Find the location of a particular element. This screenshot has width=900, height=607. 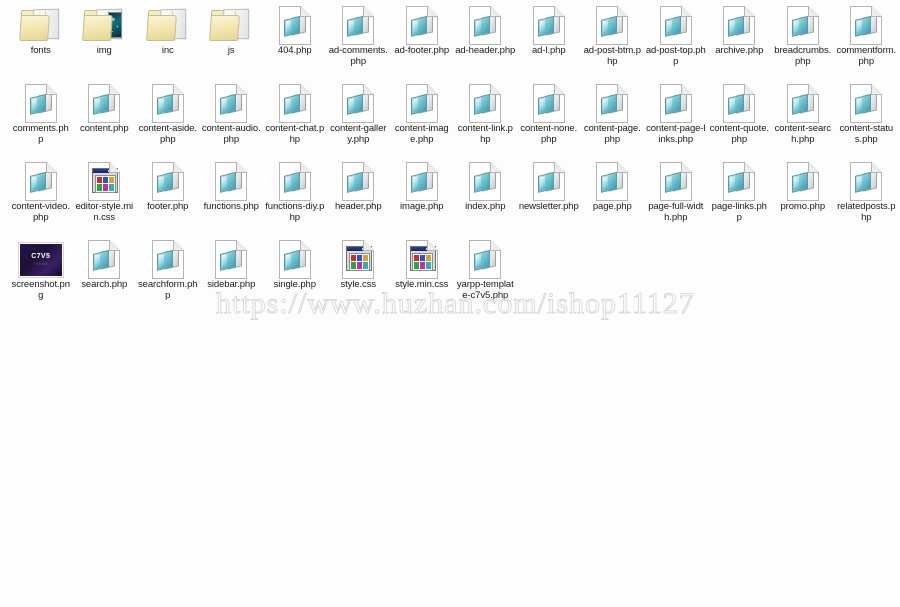

file-item: content-status.php is located at coordinates (867, 121).